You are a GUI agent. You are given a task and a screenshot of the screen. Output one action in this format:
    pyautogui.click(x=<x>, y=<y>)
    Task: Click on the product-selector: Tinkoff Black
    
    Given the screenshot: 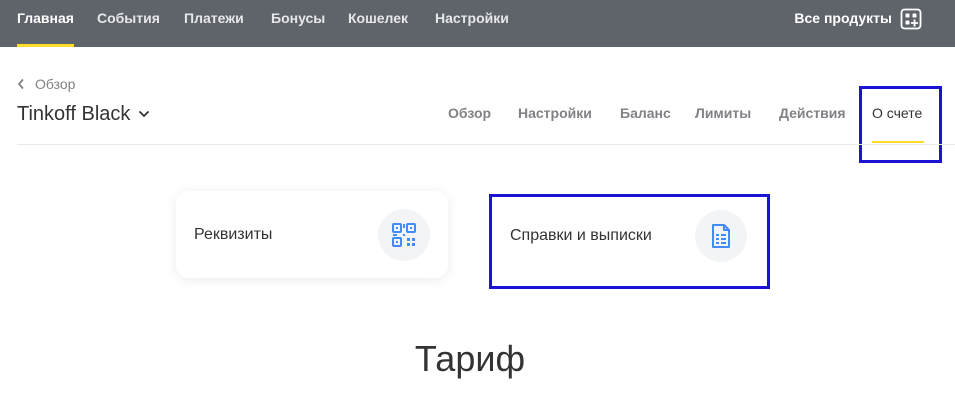 What is the action you would take?
    pyautogui.click(x=83, y=114)
    